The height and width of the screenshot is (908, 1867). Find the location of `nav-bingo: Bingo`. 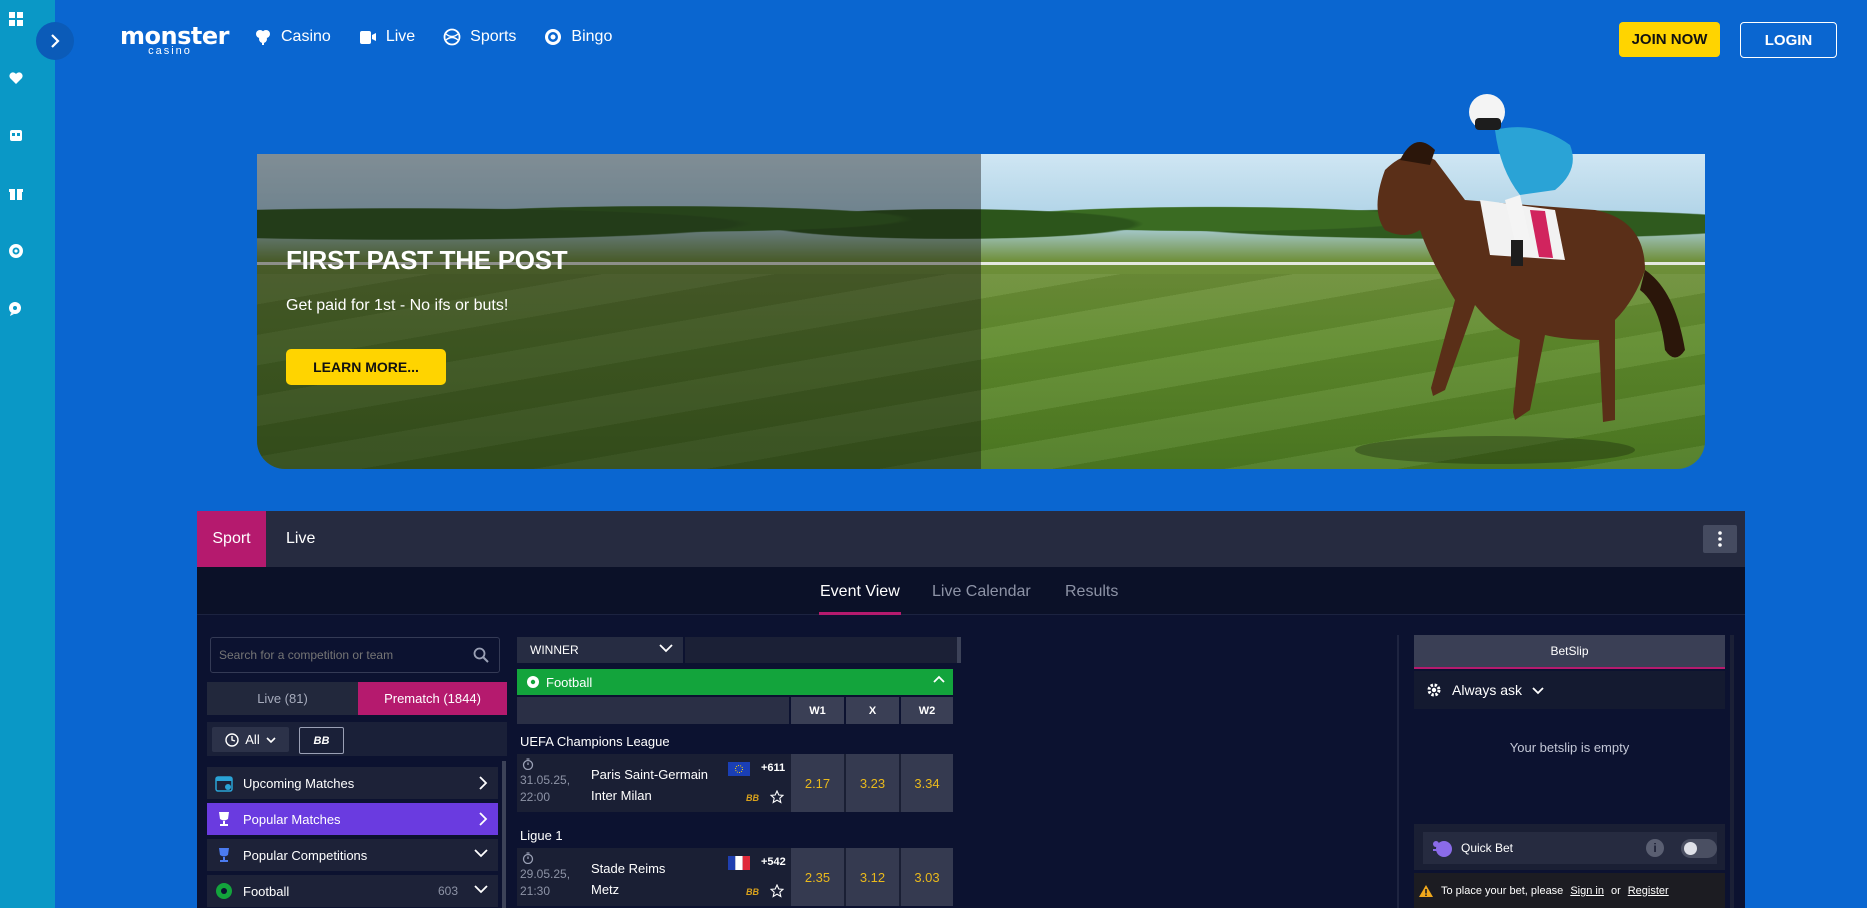

nav-bingo: Bingo is located at coordinates (578, 37).